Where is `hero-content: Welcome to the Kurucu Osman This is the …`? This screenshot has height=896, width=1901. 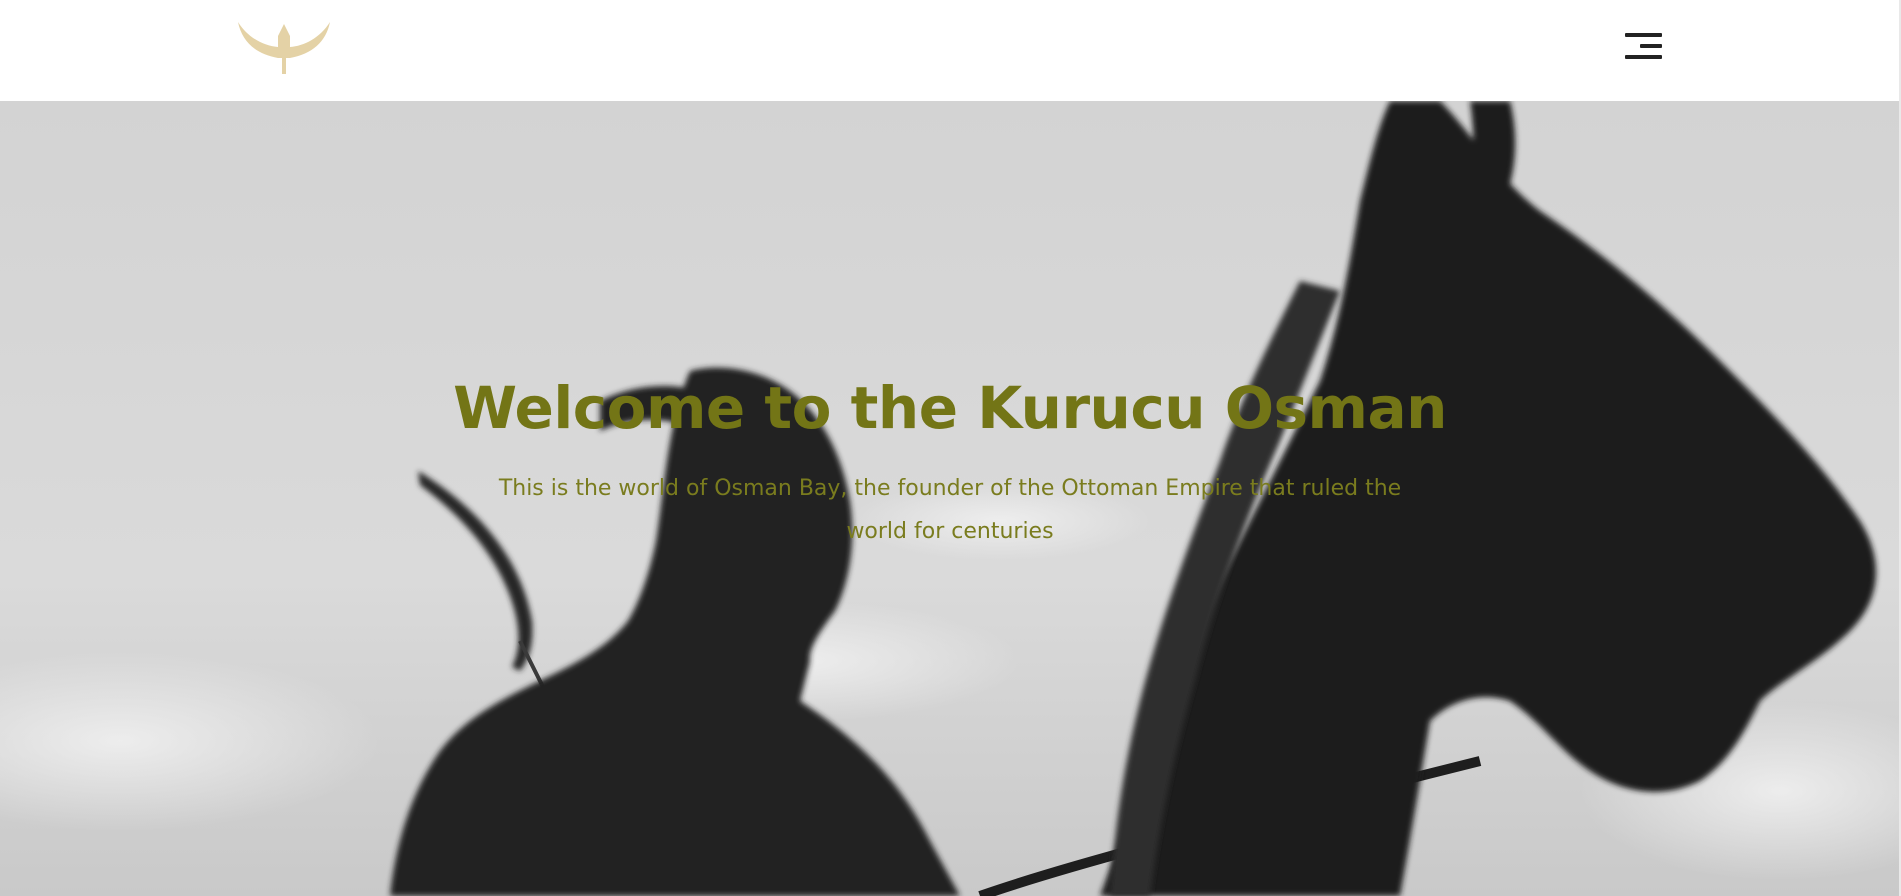
hero-content: Welcome to the Kurucu Osman This is the … is located at coordinates (950, 463).